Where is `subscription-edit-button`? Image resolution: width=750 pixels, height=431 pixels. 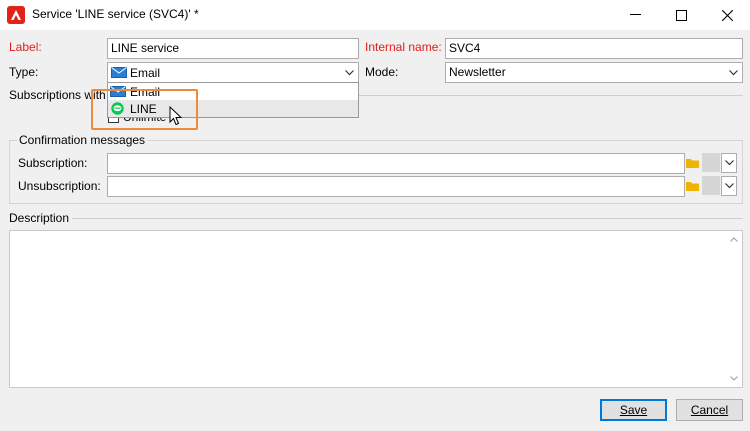
subscription-edit-button is located at coordinates (711, 162).